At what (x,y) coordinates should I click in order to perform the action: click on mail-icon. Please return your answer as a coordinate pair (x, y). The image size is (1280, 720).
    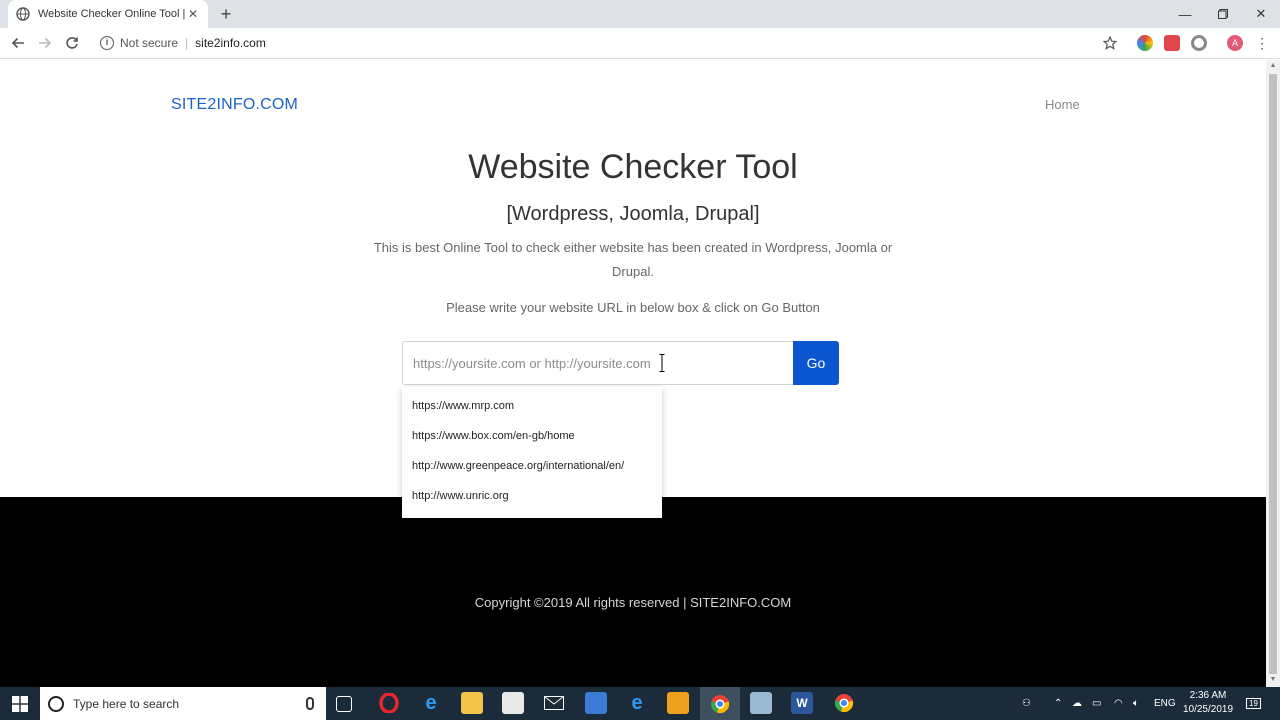
    Looking at the image, I should click on (554, 703).